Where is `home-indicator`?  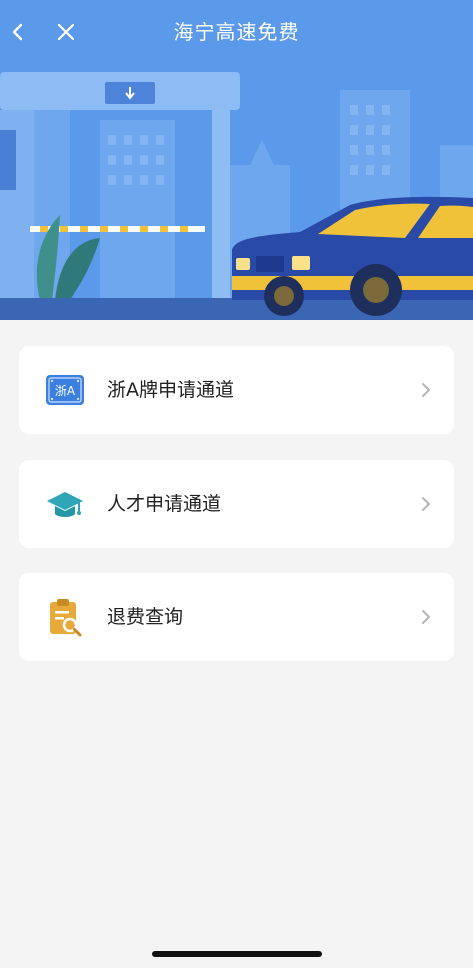 home-indicator is located at coordinates (237, 954).